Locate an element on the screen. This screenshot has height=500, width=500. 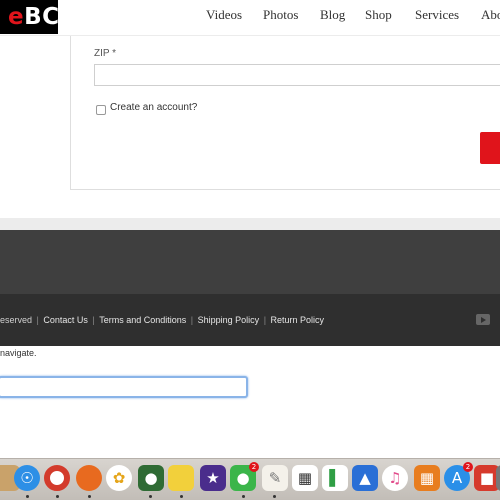
macos-dock: ☉ ✿ ● ★ ● 2 ✎ ▦ ▌ ▲ ♫ ▦ A2 ■ is located at coordinates (250, 479).